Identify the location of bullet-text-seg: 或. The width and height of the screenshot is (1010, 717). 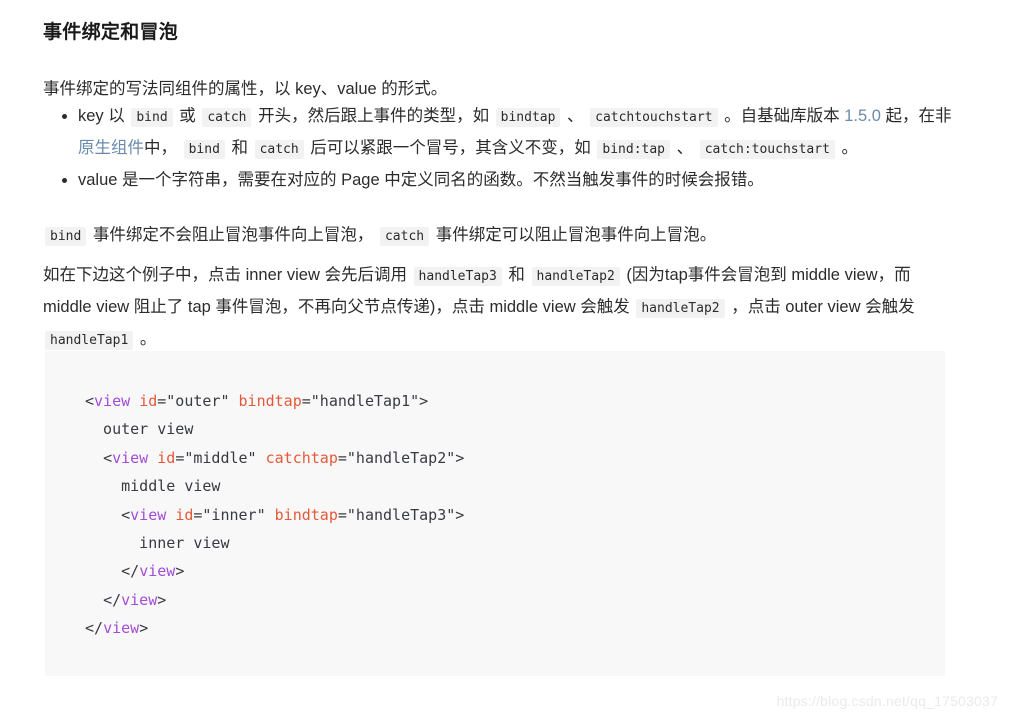
(187, 116).